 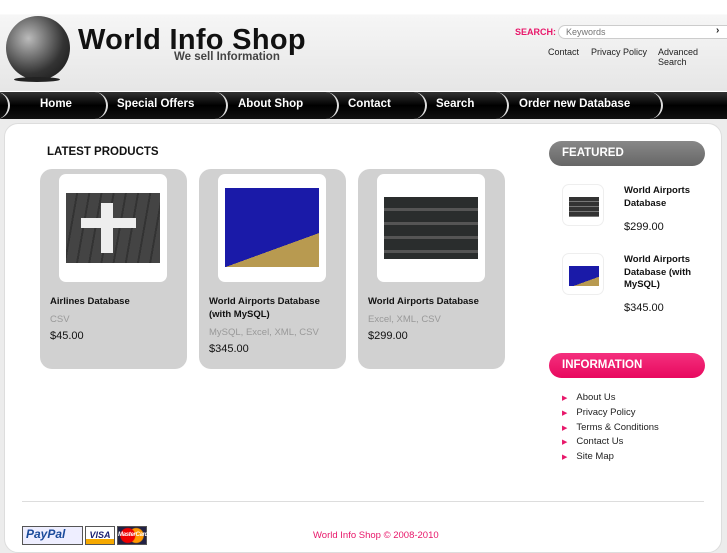 I want to click on info-link-about-us: ▶ About Us, so click(x=588, y=397).